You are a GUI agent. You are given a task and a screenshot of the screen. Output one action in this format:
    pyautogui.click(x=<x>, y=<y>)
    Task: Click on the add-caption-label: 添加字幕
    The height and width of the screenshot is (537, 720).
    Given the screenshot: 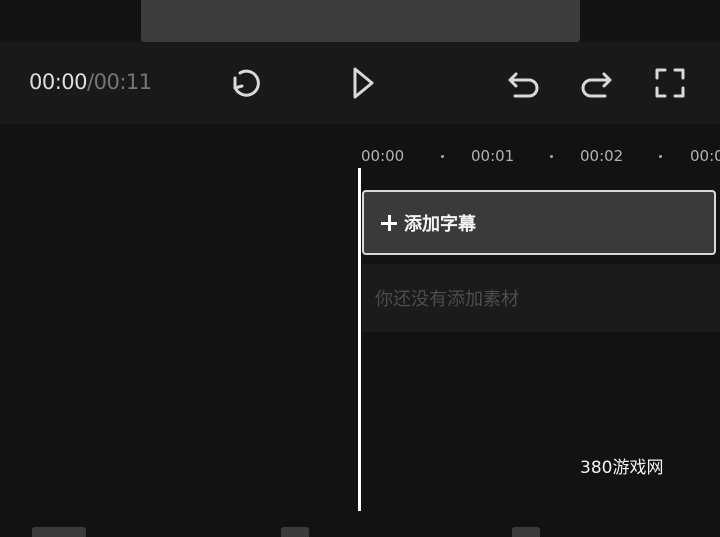 What is the action you would take?
    pyautogui.click(x=440, y=224)
    